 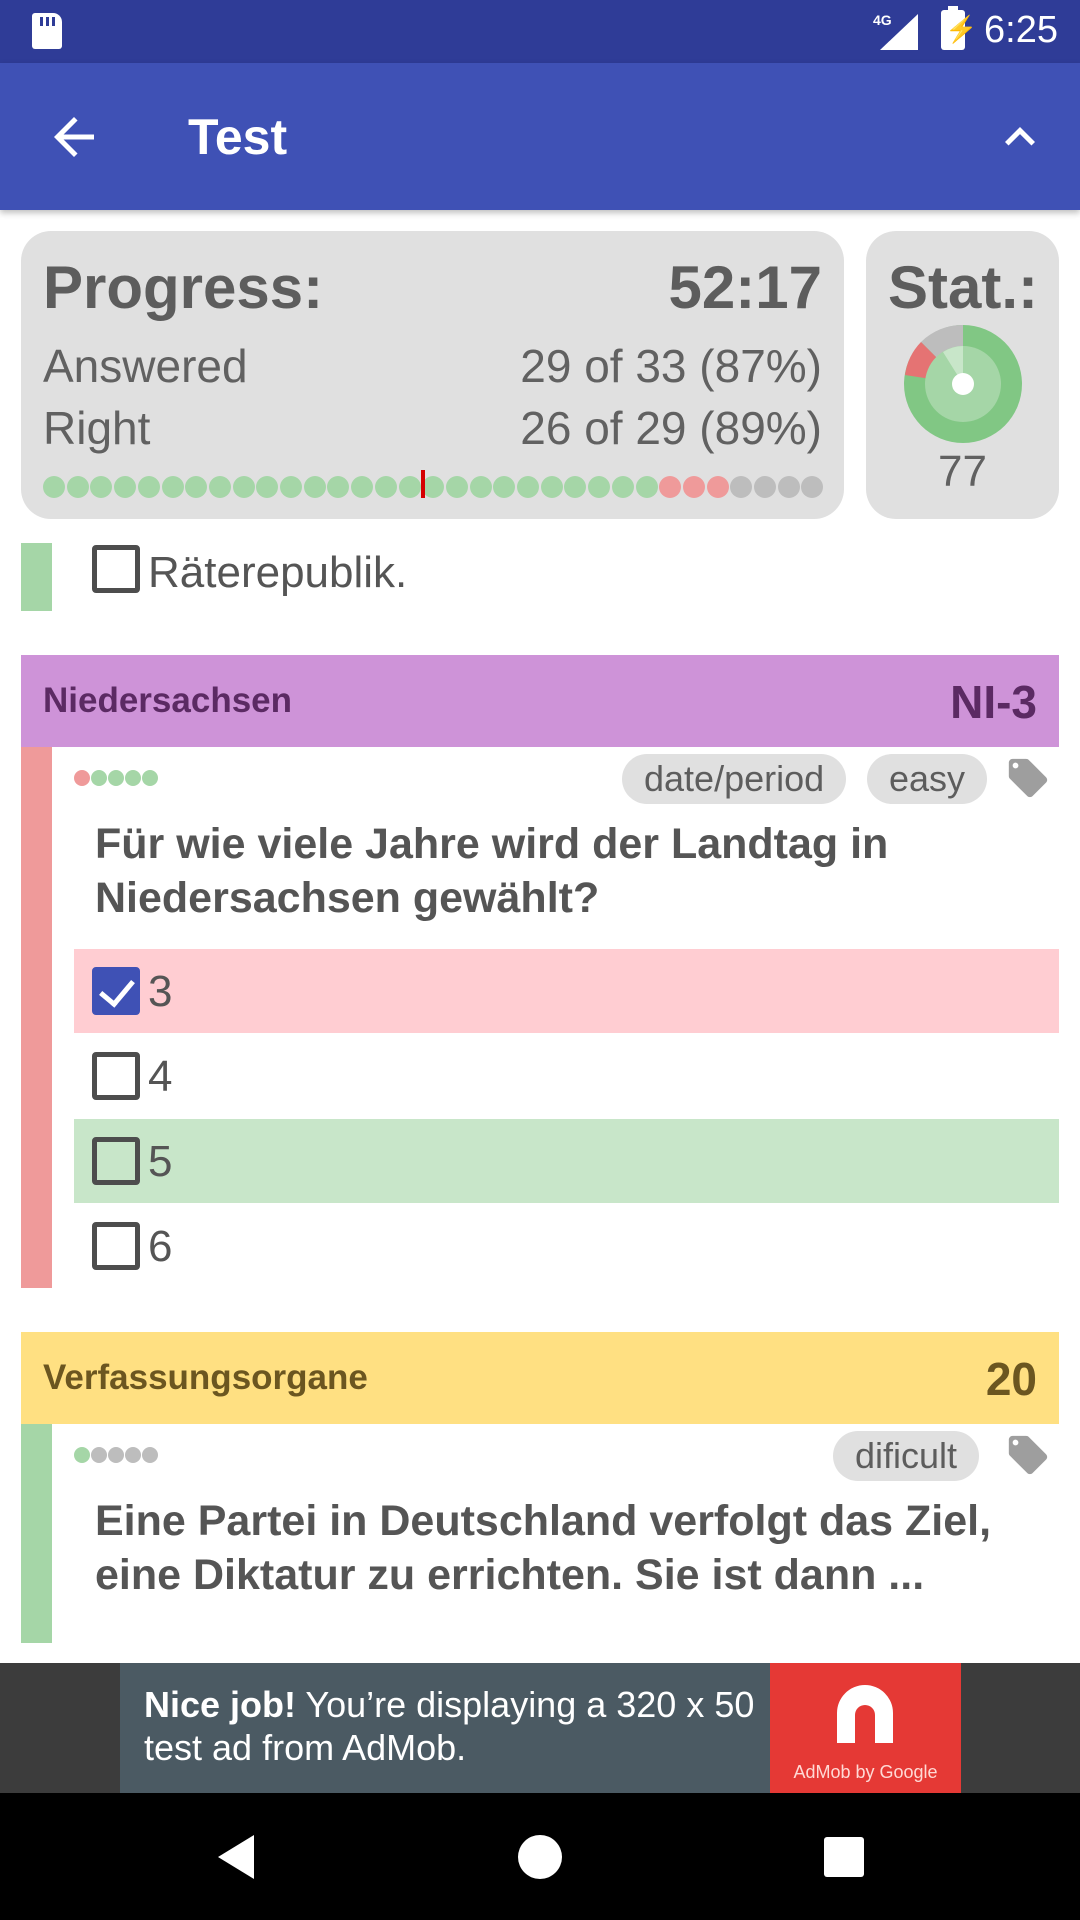 What do you see at coordinates (432, 428) in the screenshot?
I see `right-row: Right 26 of 29 (89%)` at bounding box center [432, 428].